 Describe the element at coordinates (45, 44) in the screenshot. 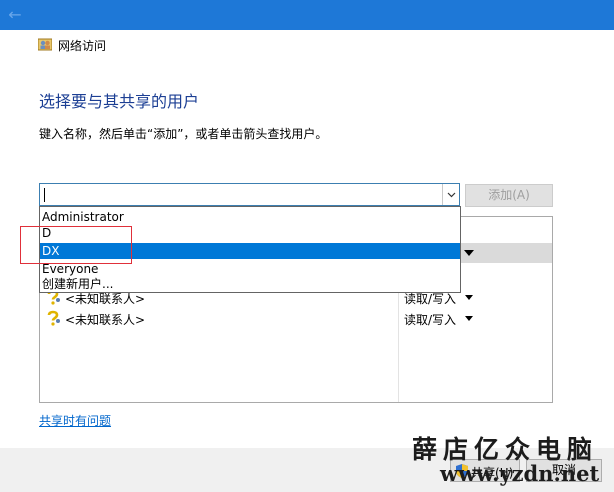

I see `network-users-icon` at that location.